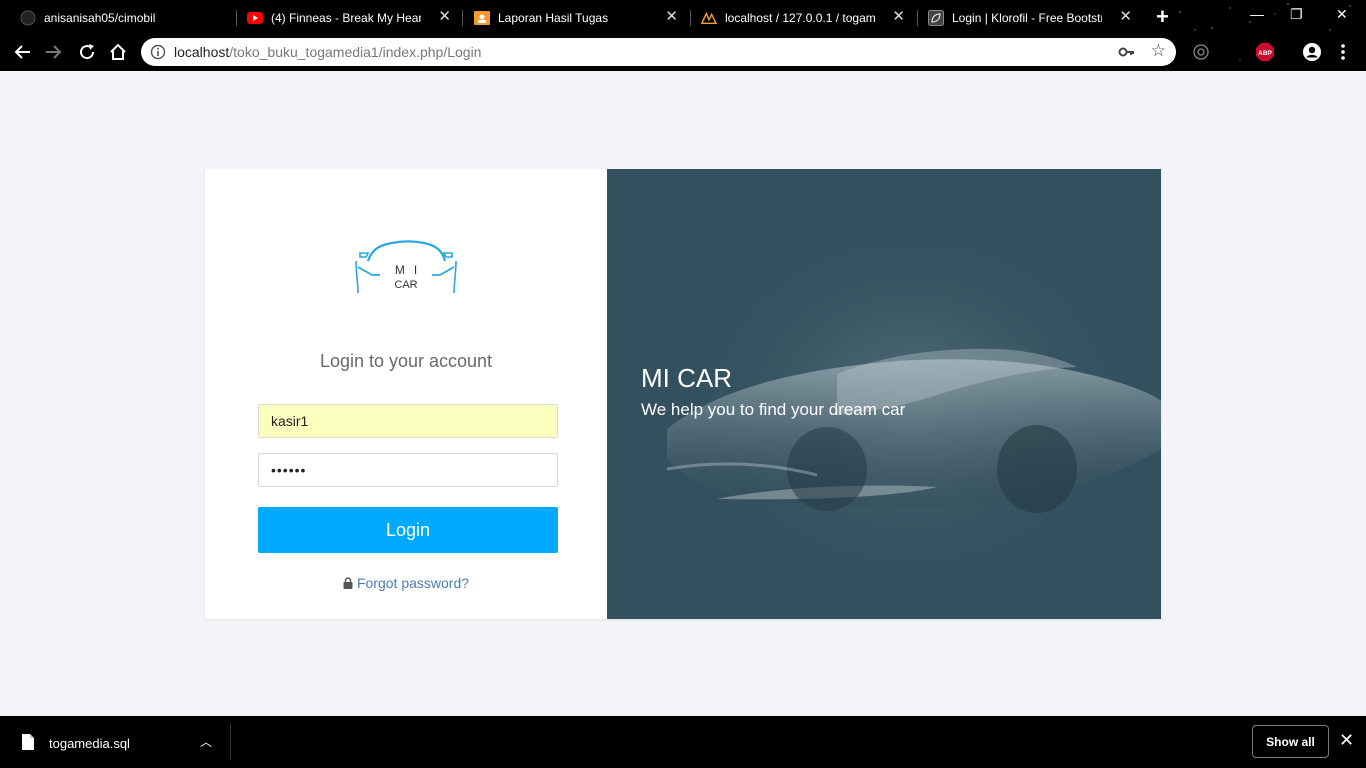  Describe the element at coordinates (1342, 14) in the screenshot. I see `close-window-icon: ✕` at that location.